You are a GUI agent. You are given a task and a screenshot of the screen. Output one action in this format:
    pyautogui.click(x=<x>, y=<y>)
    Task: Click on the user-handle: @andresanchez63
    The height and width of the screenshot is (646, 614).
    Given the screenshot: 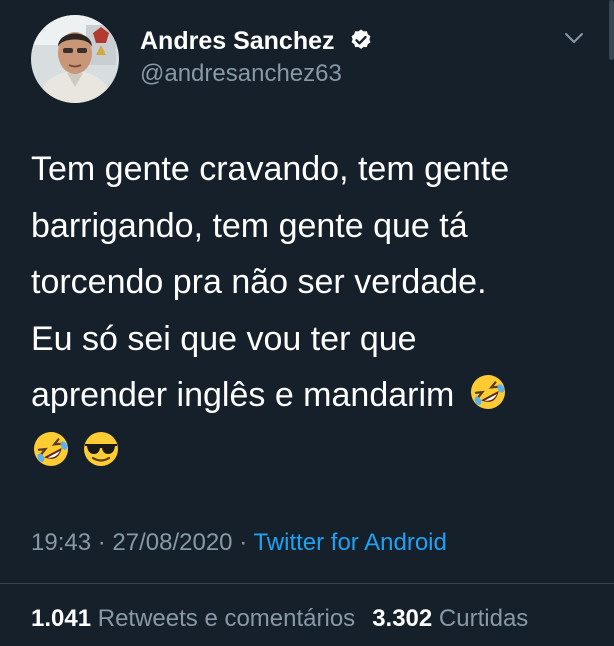 What is the action you would take?
    pyautogui.click(x=241, y=74)
    